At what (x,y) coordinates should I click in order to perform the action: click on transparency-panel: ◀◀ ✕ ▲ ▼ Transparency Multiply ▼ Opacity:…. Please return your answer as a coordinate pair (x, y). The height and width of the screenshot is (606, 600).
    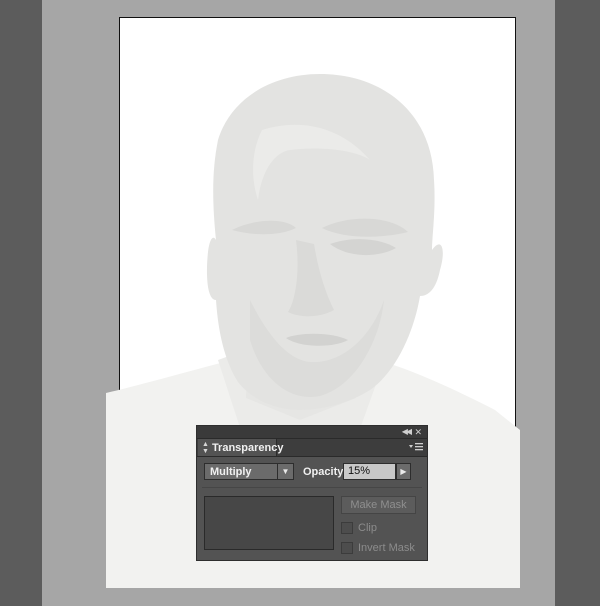
    Looking at the image, I should click on (312, 493).